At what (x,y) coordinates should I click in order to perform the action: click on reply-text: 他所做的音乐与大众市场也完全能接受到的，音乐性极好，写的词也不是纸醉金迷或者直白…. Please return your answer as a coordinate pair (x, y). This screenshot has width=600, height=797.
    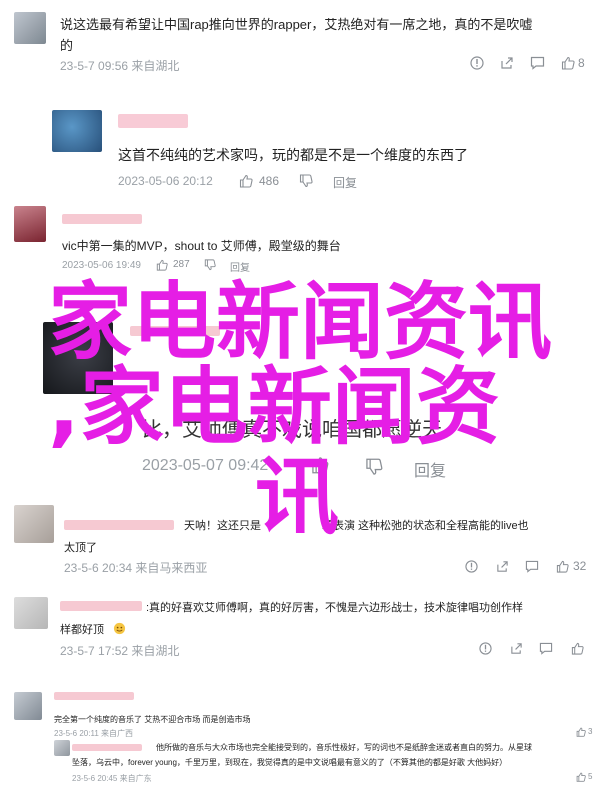
    Looking at the image, I should click on (344, 747).